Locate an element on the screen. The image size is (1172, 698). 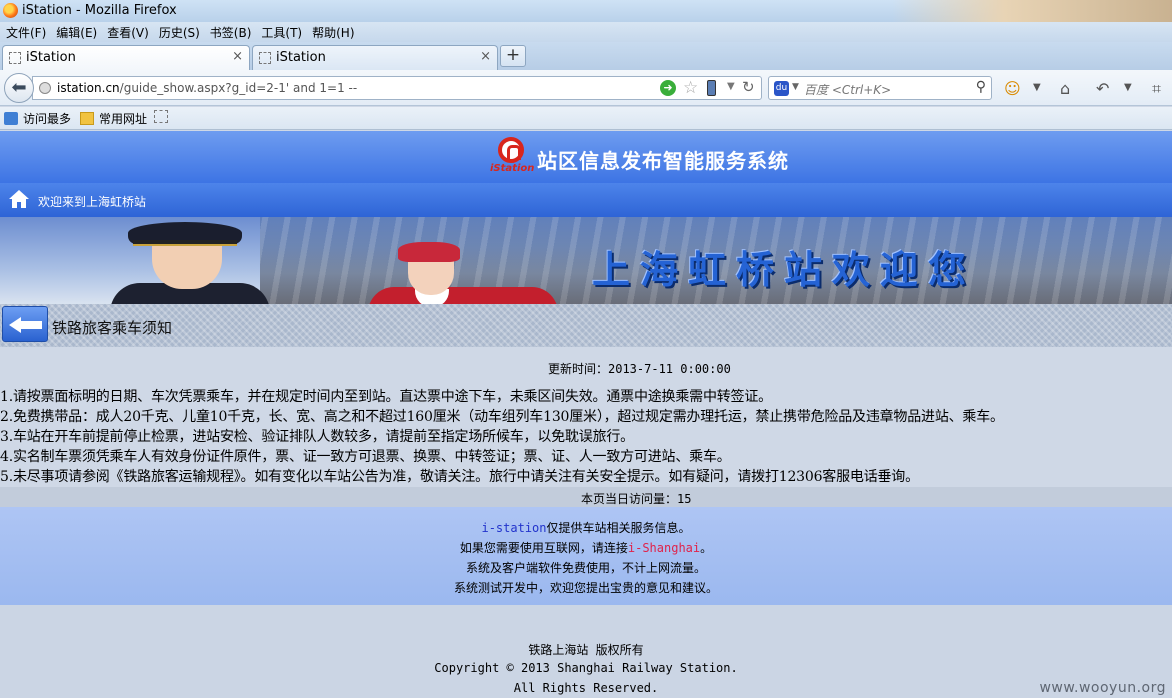
bookmark-most-visited: 访问最多 is located at coordinates (37, 118).